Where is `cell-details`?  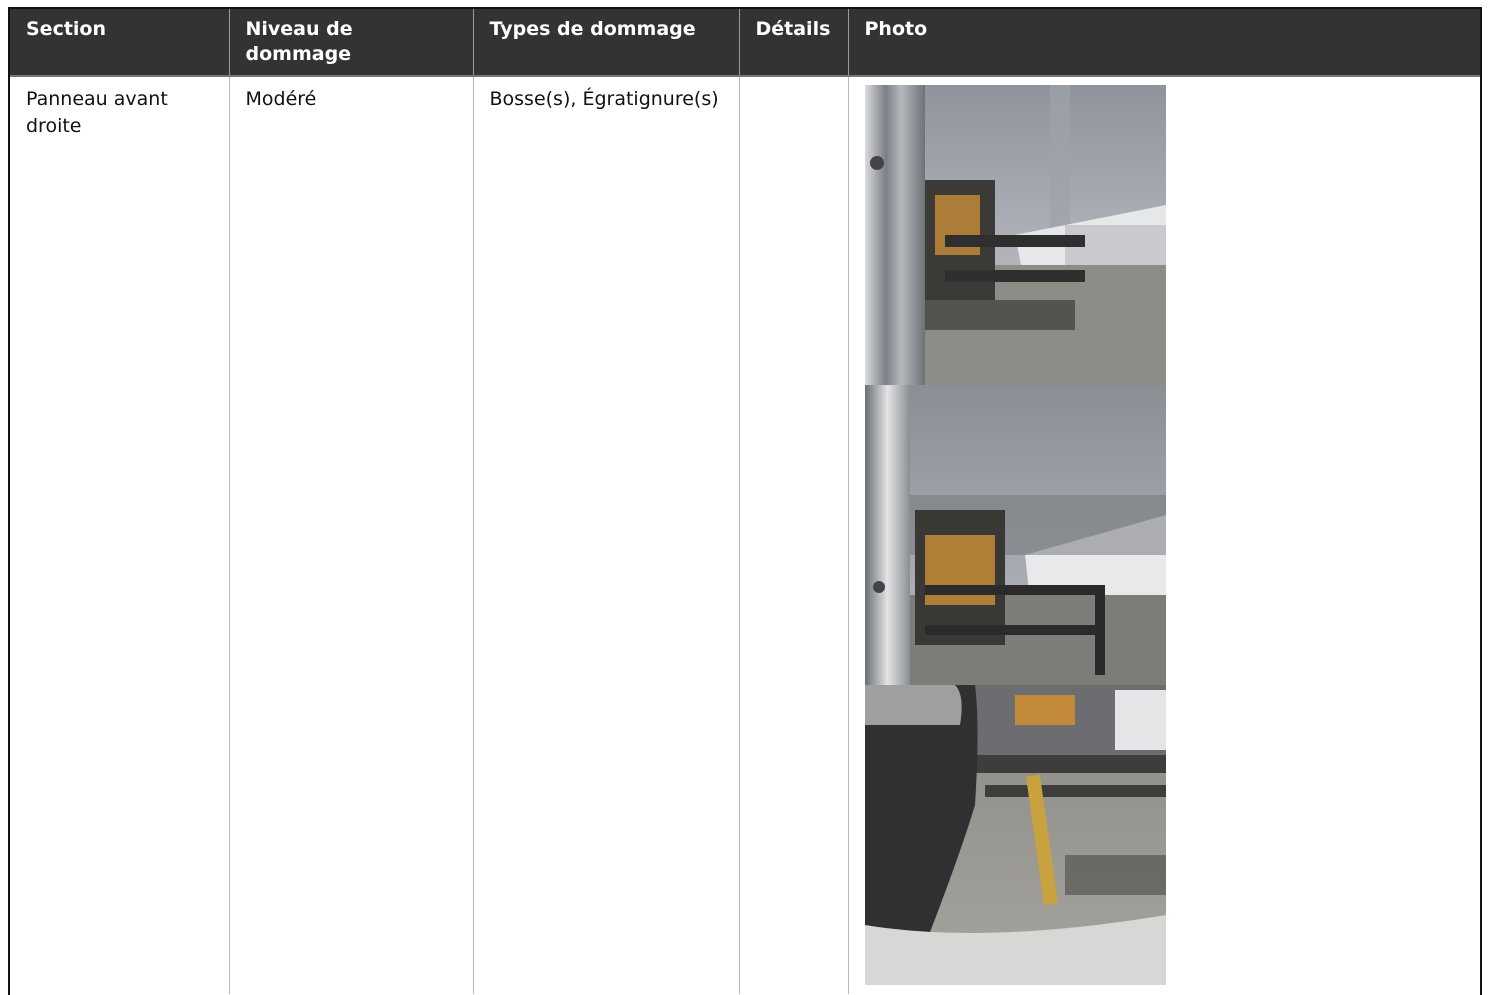
cell-details is located at coordinates (794, 535).